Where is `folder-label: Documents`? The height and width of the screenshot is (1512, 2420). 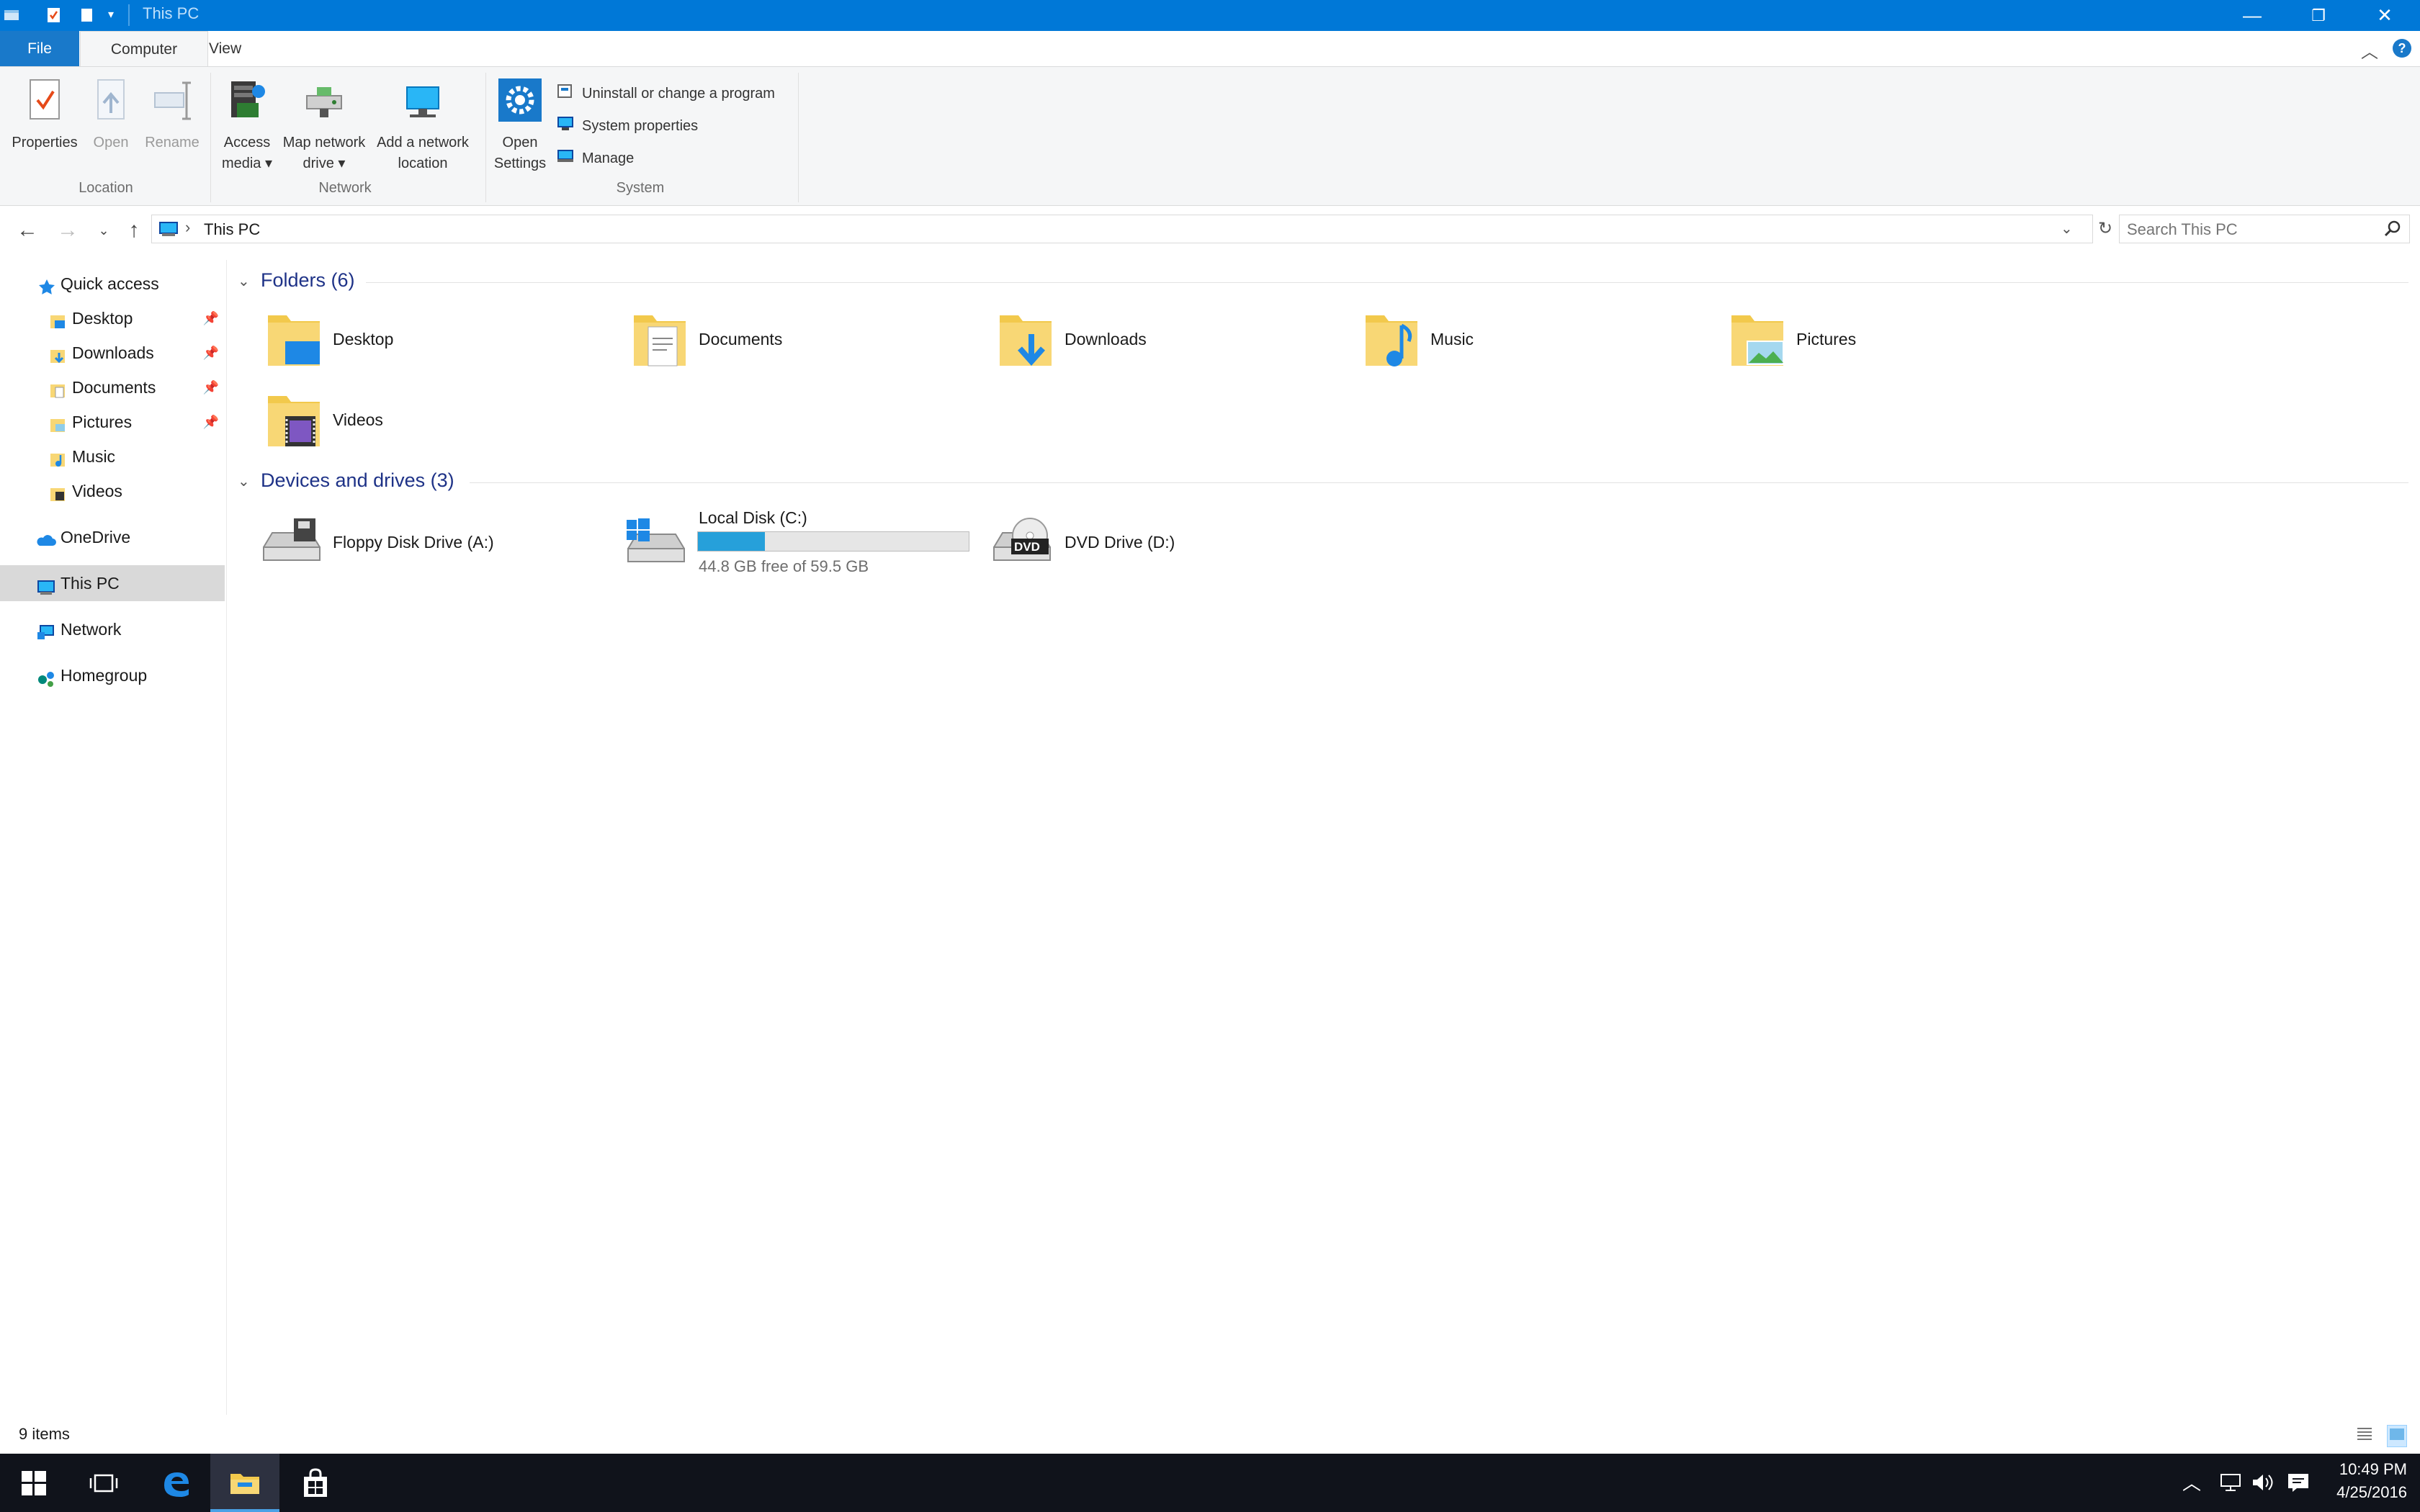 folder-label: Documents is located at coordinates (741, 339).